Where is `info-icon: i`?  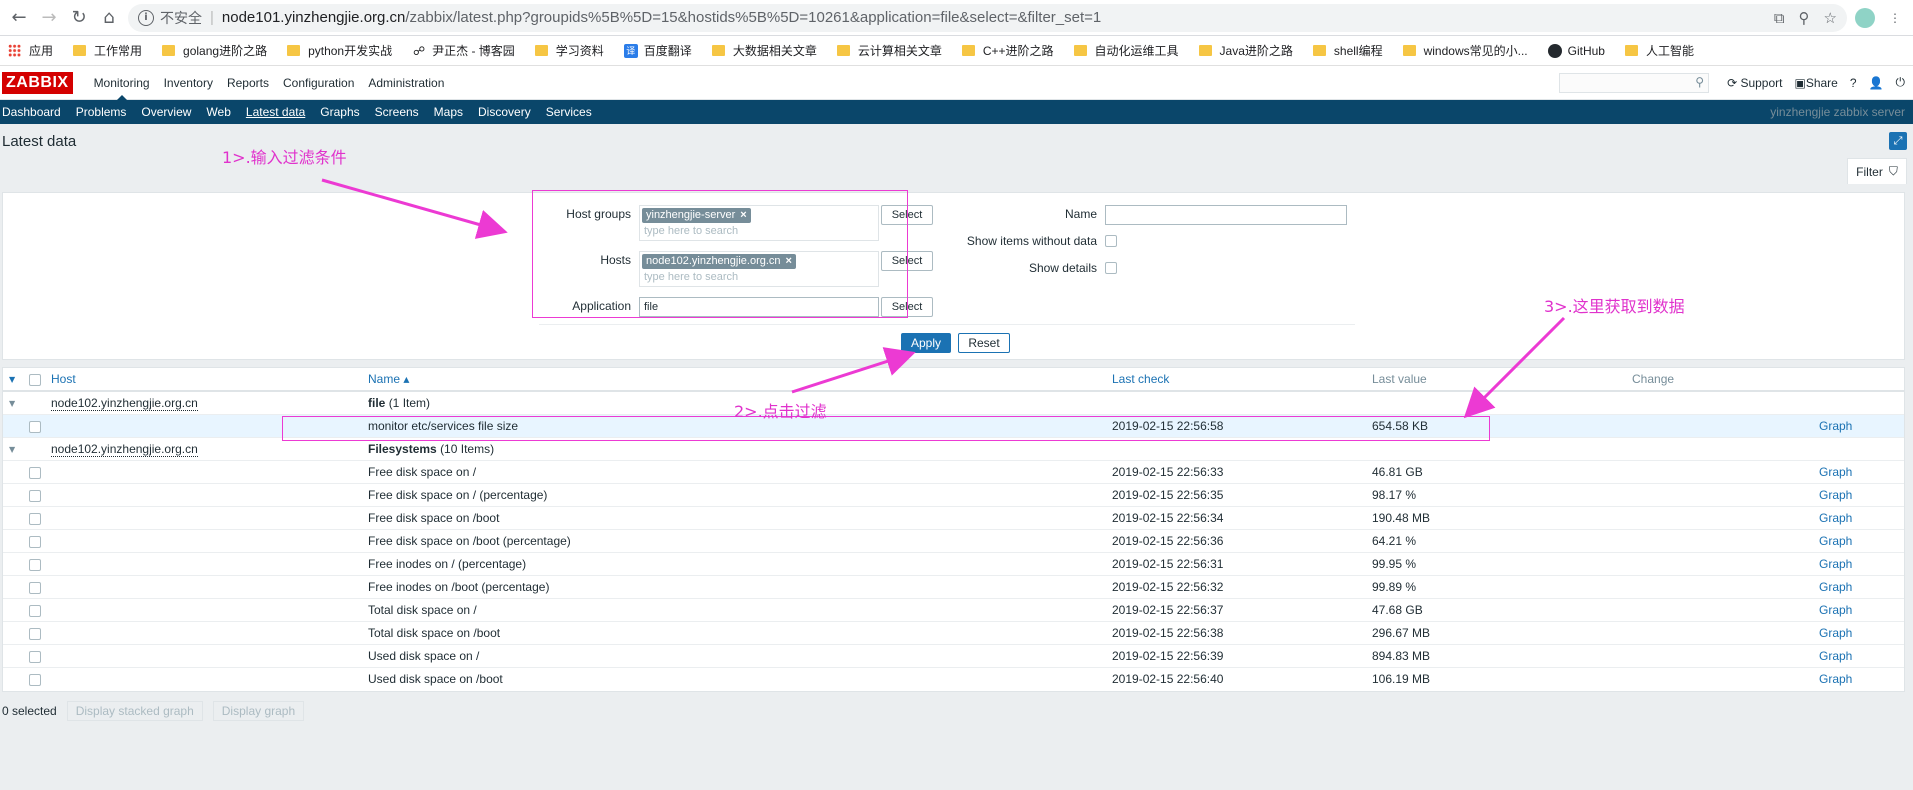 info-icon: i is located at coordinates (146, 17).